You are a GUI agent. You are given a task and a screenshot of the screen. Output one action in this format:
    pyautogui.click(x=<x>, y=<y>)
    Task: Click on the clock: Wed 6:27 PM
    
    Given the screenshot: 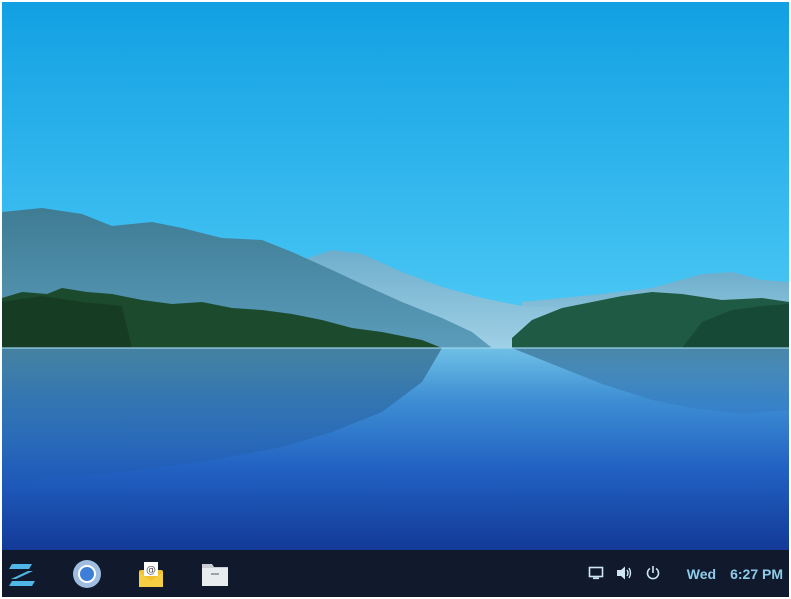 What is the action you would take?
    pyautogui.click(x=735, y=573)
    